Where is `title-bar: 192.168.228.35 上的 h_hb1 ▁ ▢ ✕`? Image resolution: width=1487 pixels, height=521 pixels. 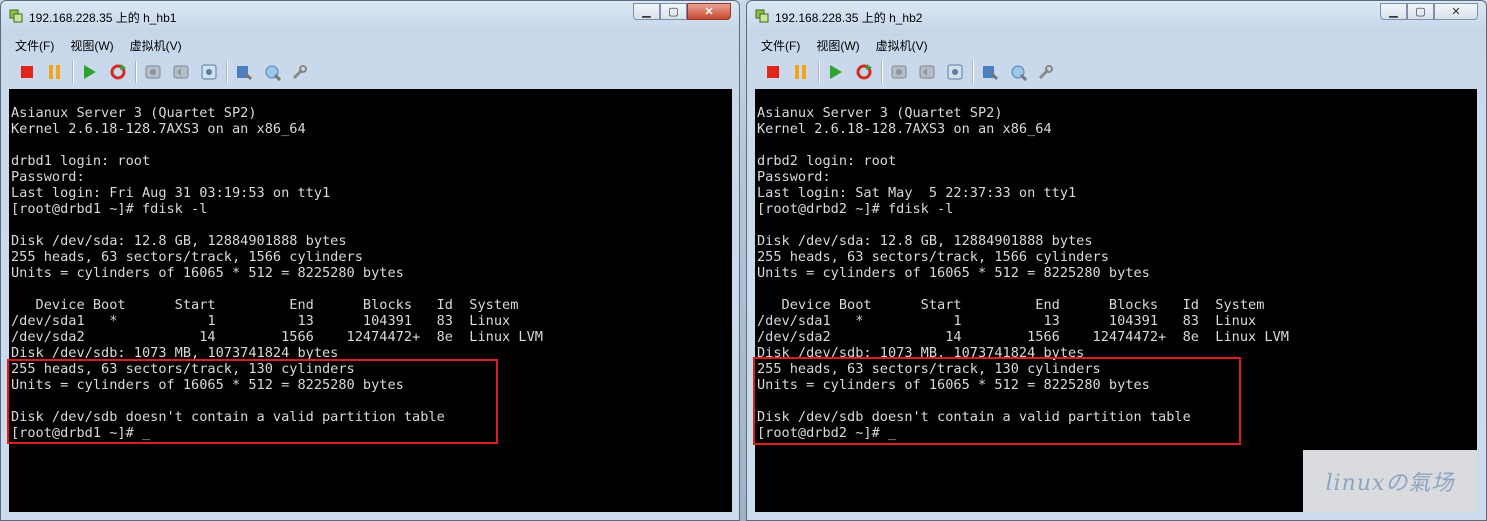 title-bar: 192.168.228.35 上的 h_hb1 ▁ ▢ ✕ is located at coordinates (370, 16).